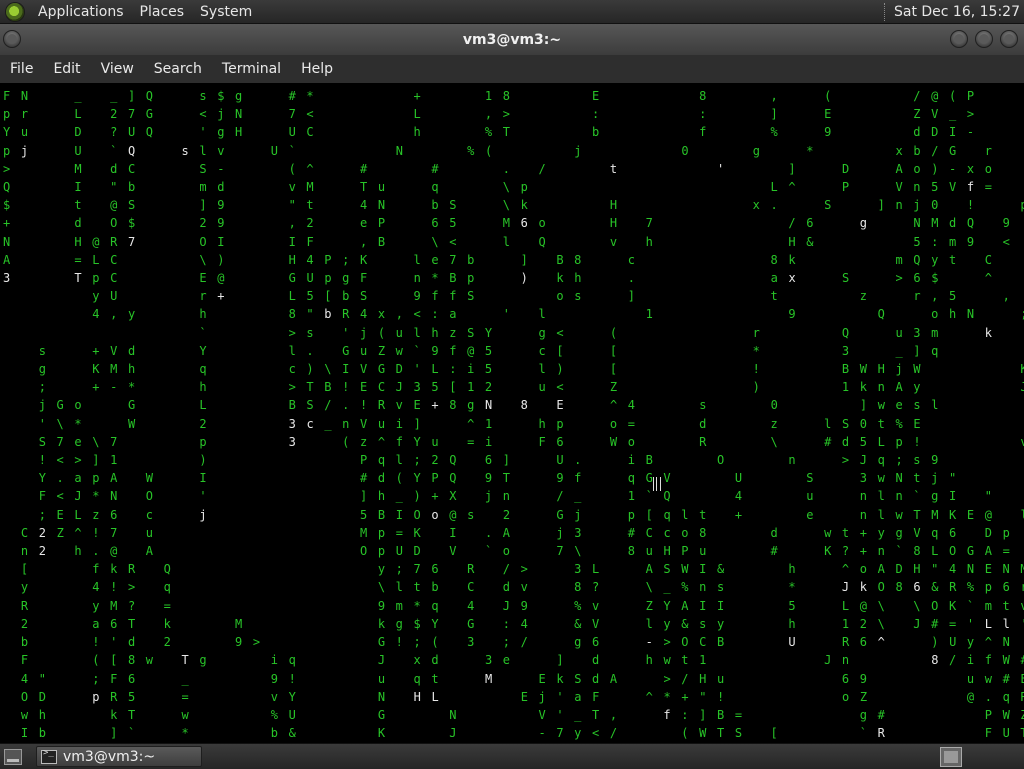 The width and height of the screenshot is (1024, 769). Describe the element at coordinates (21, 69) in the screenshot. I see `menu-file: File` at that location.